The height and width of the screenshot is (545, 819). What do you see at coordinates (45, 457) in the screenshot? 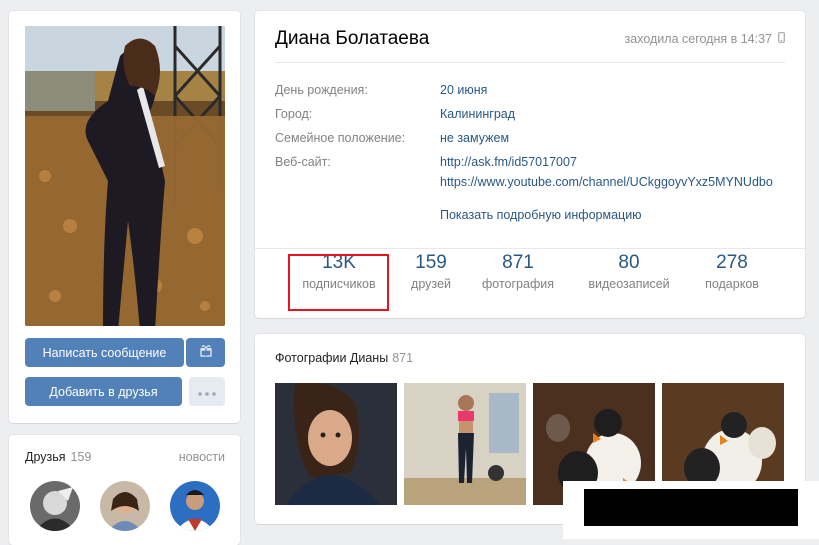
I see `friends-title-label: Друзья` at bounding box center [45, 457].